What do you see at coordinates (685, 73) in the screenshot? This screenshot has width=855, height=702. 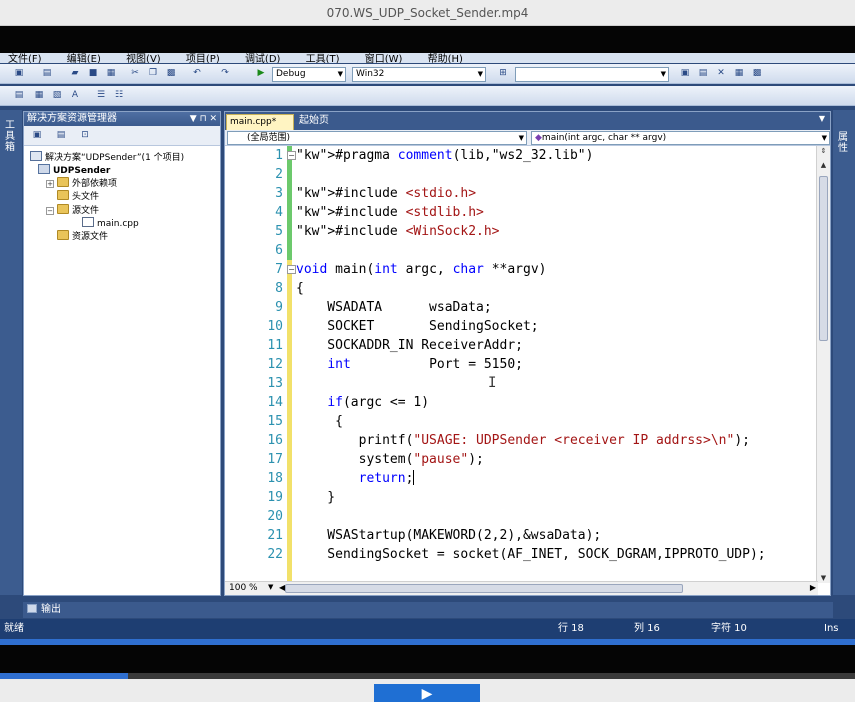 I see `solution-explorer-icon: ▣` at bounding box center [685, 73].